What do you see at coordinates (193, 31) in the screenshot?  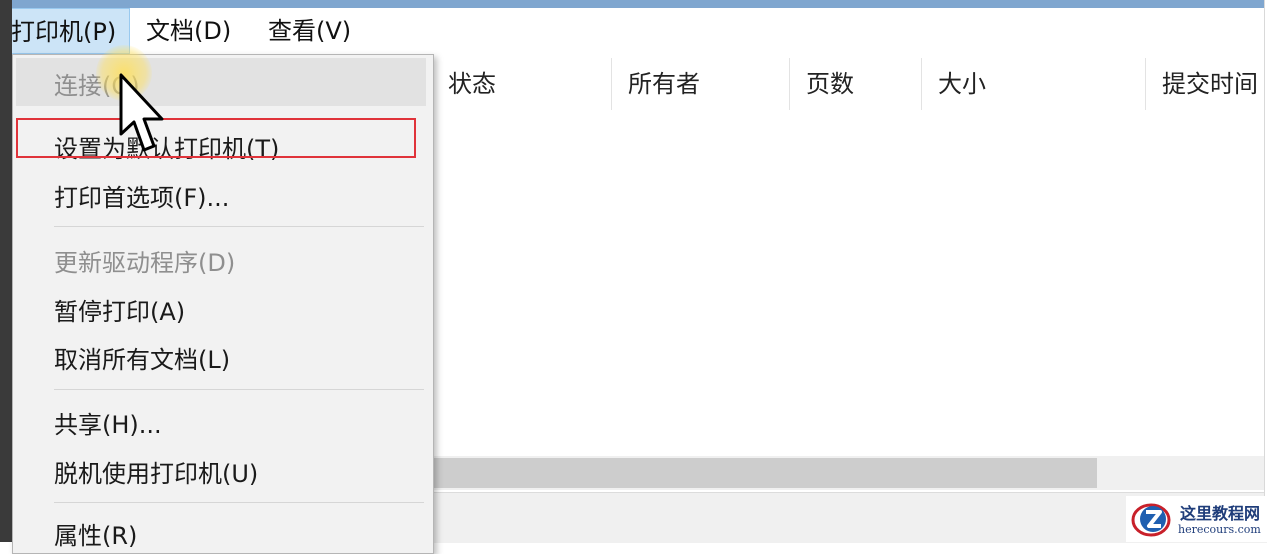 I see `menu-document: 文档(D)` at bounding box center [193, 31].